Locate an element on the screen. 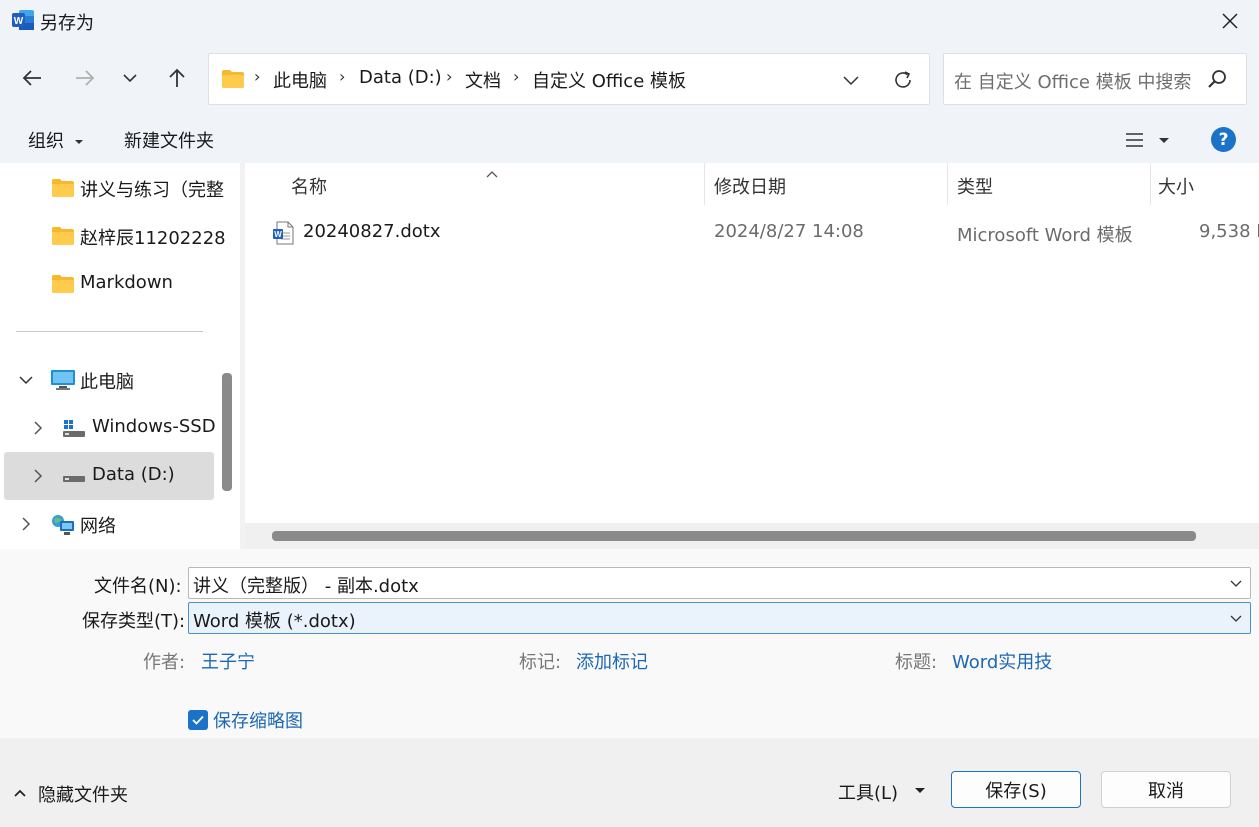  file-name: 20240827.dotx is located at coordinates (372, 231).